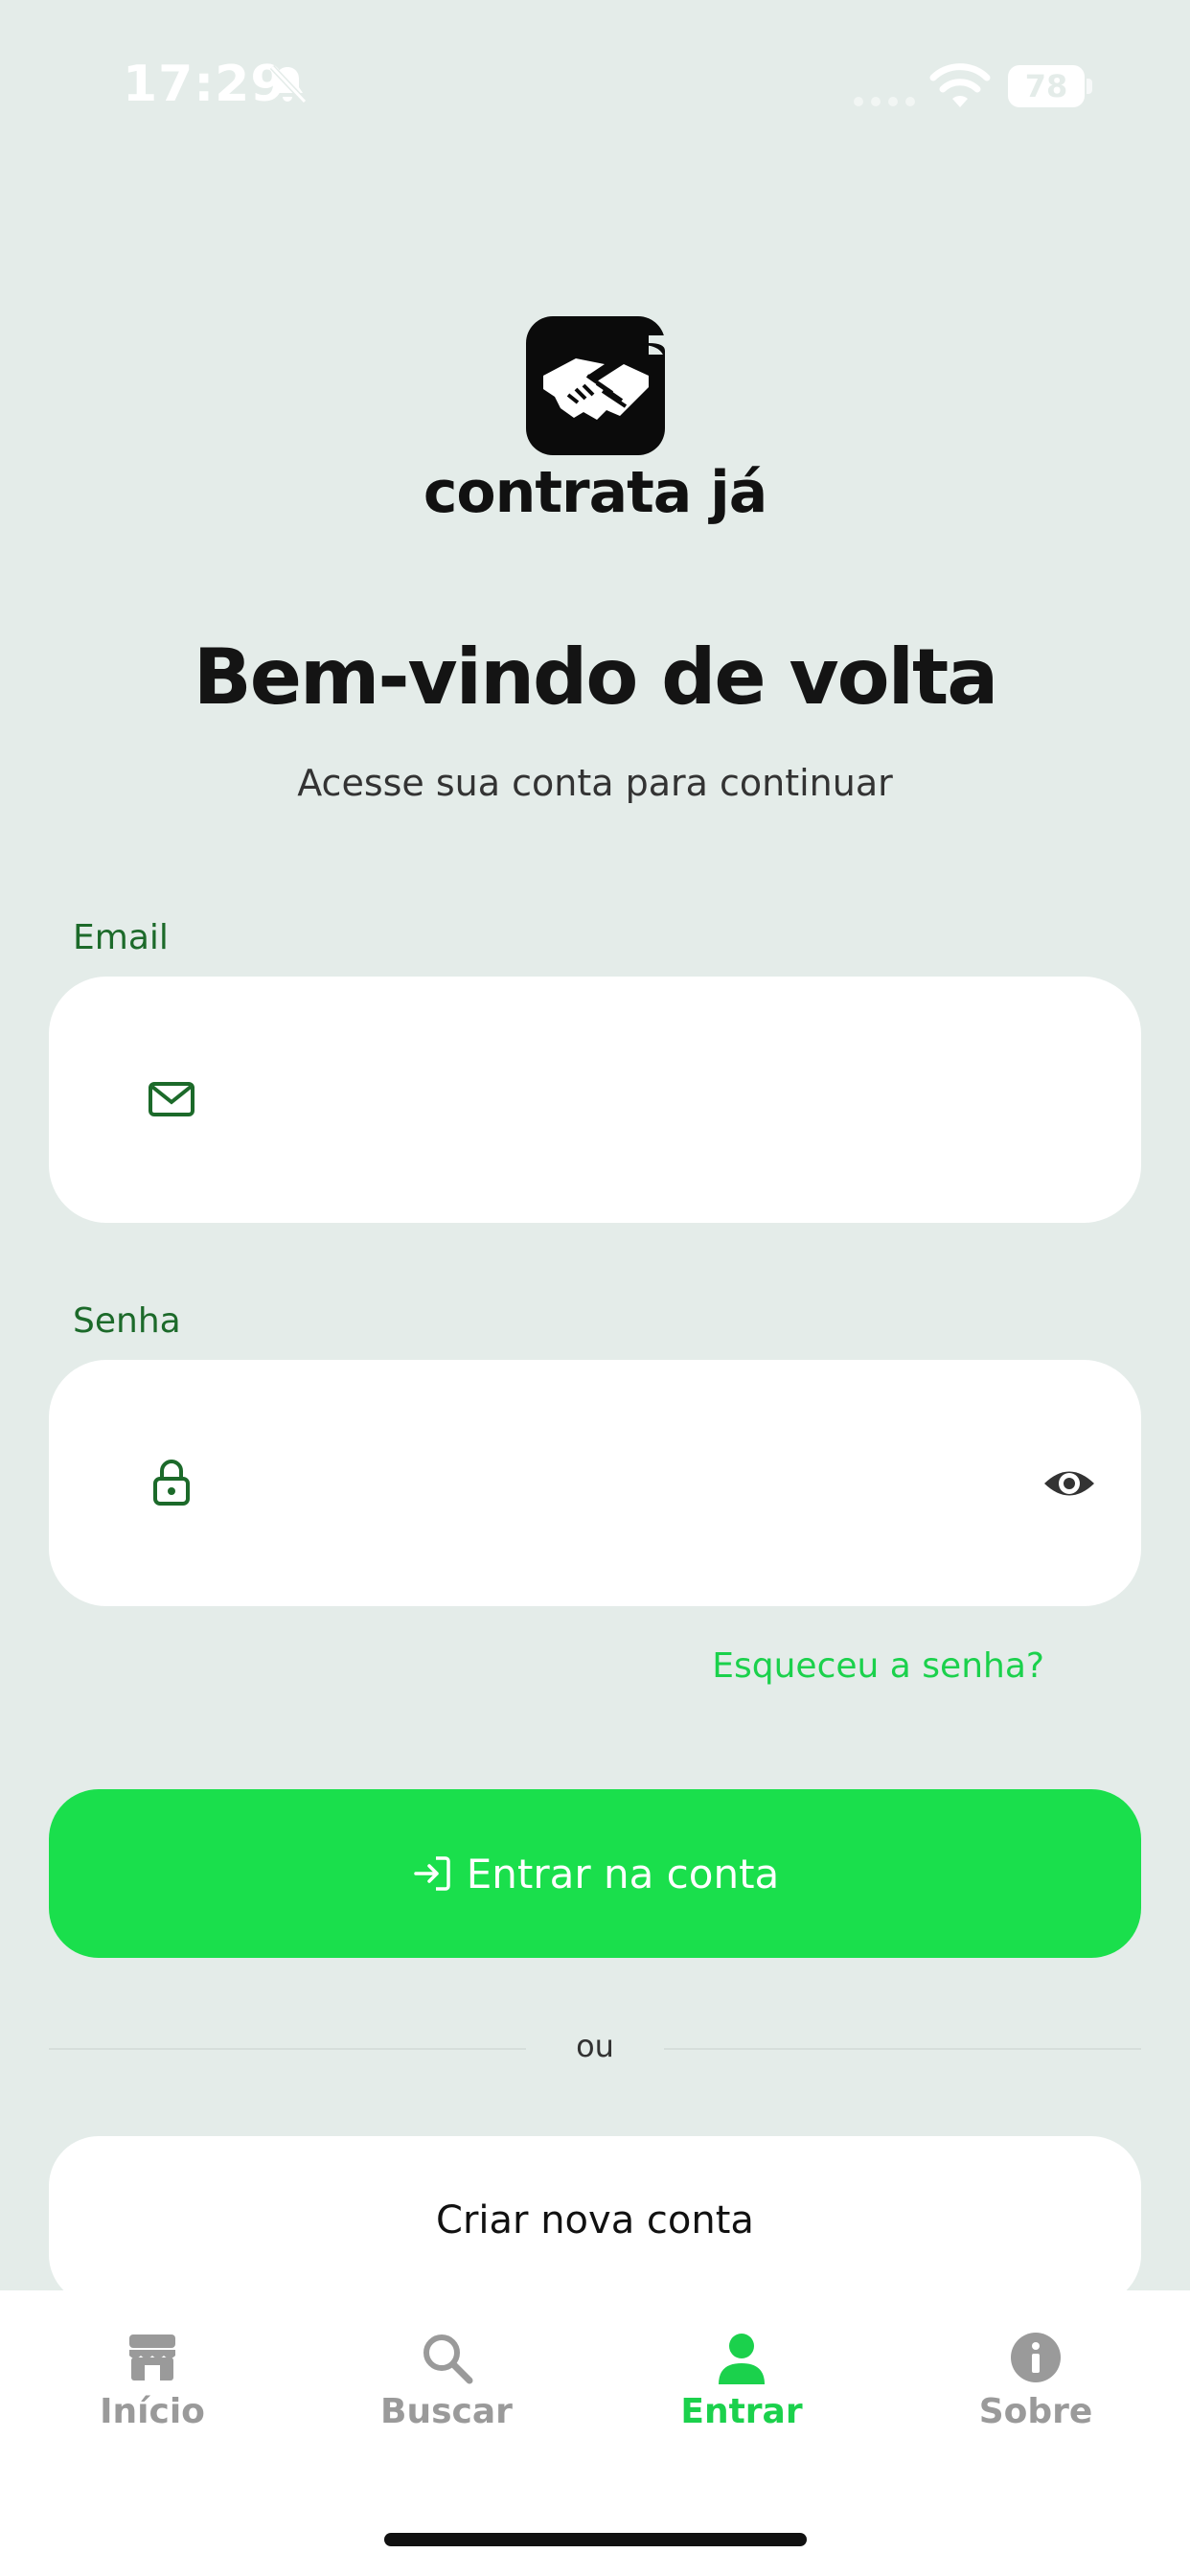 The height and width of the screenshot is (2576, 1190). I want to click on login-arrow-icon, so click(432, 1874).